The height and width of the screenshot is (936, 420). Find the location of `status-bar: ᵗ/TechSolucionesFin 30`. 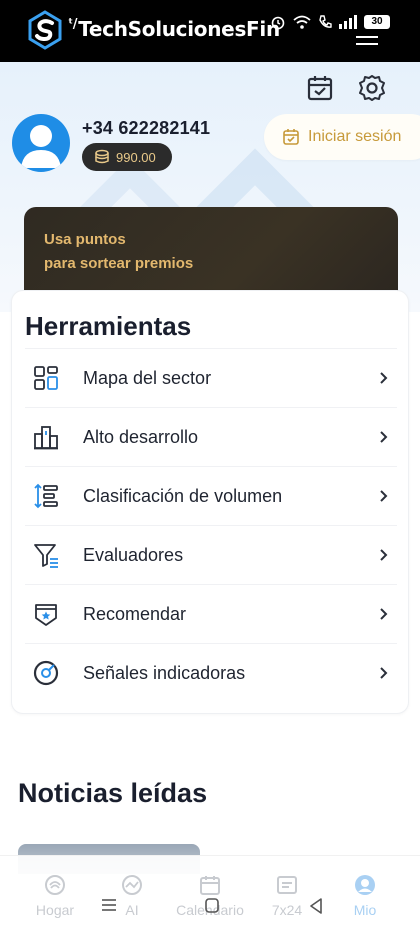

status-bar: ᵗ/TechSolucionesFin 30 is located at coordinates (210, 31).